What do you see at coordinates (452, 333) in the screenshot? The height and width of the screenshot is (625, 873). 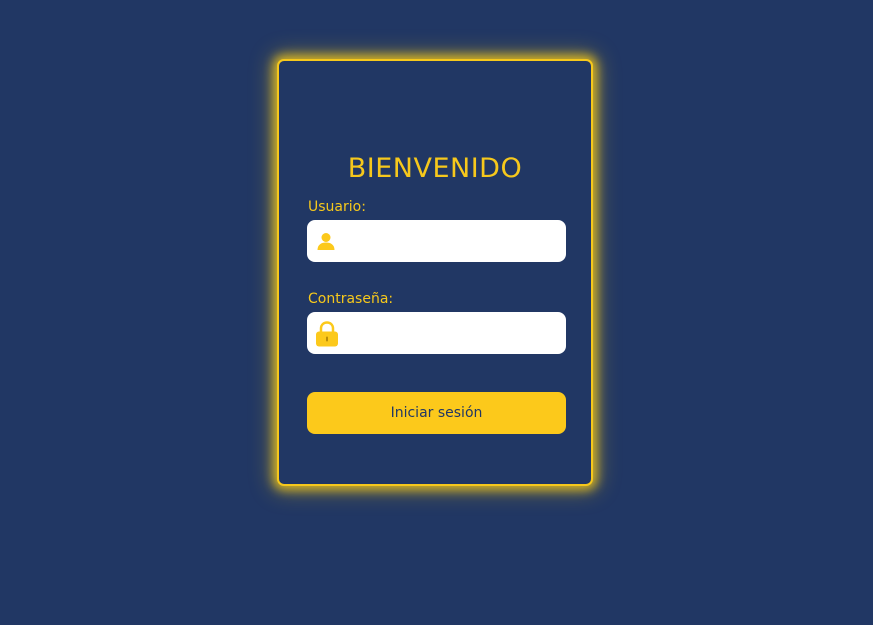 I see `password-input` at bounding box center [452, 333].